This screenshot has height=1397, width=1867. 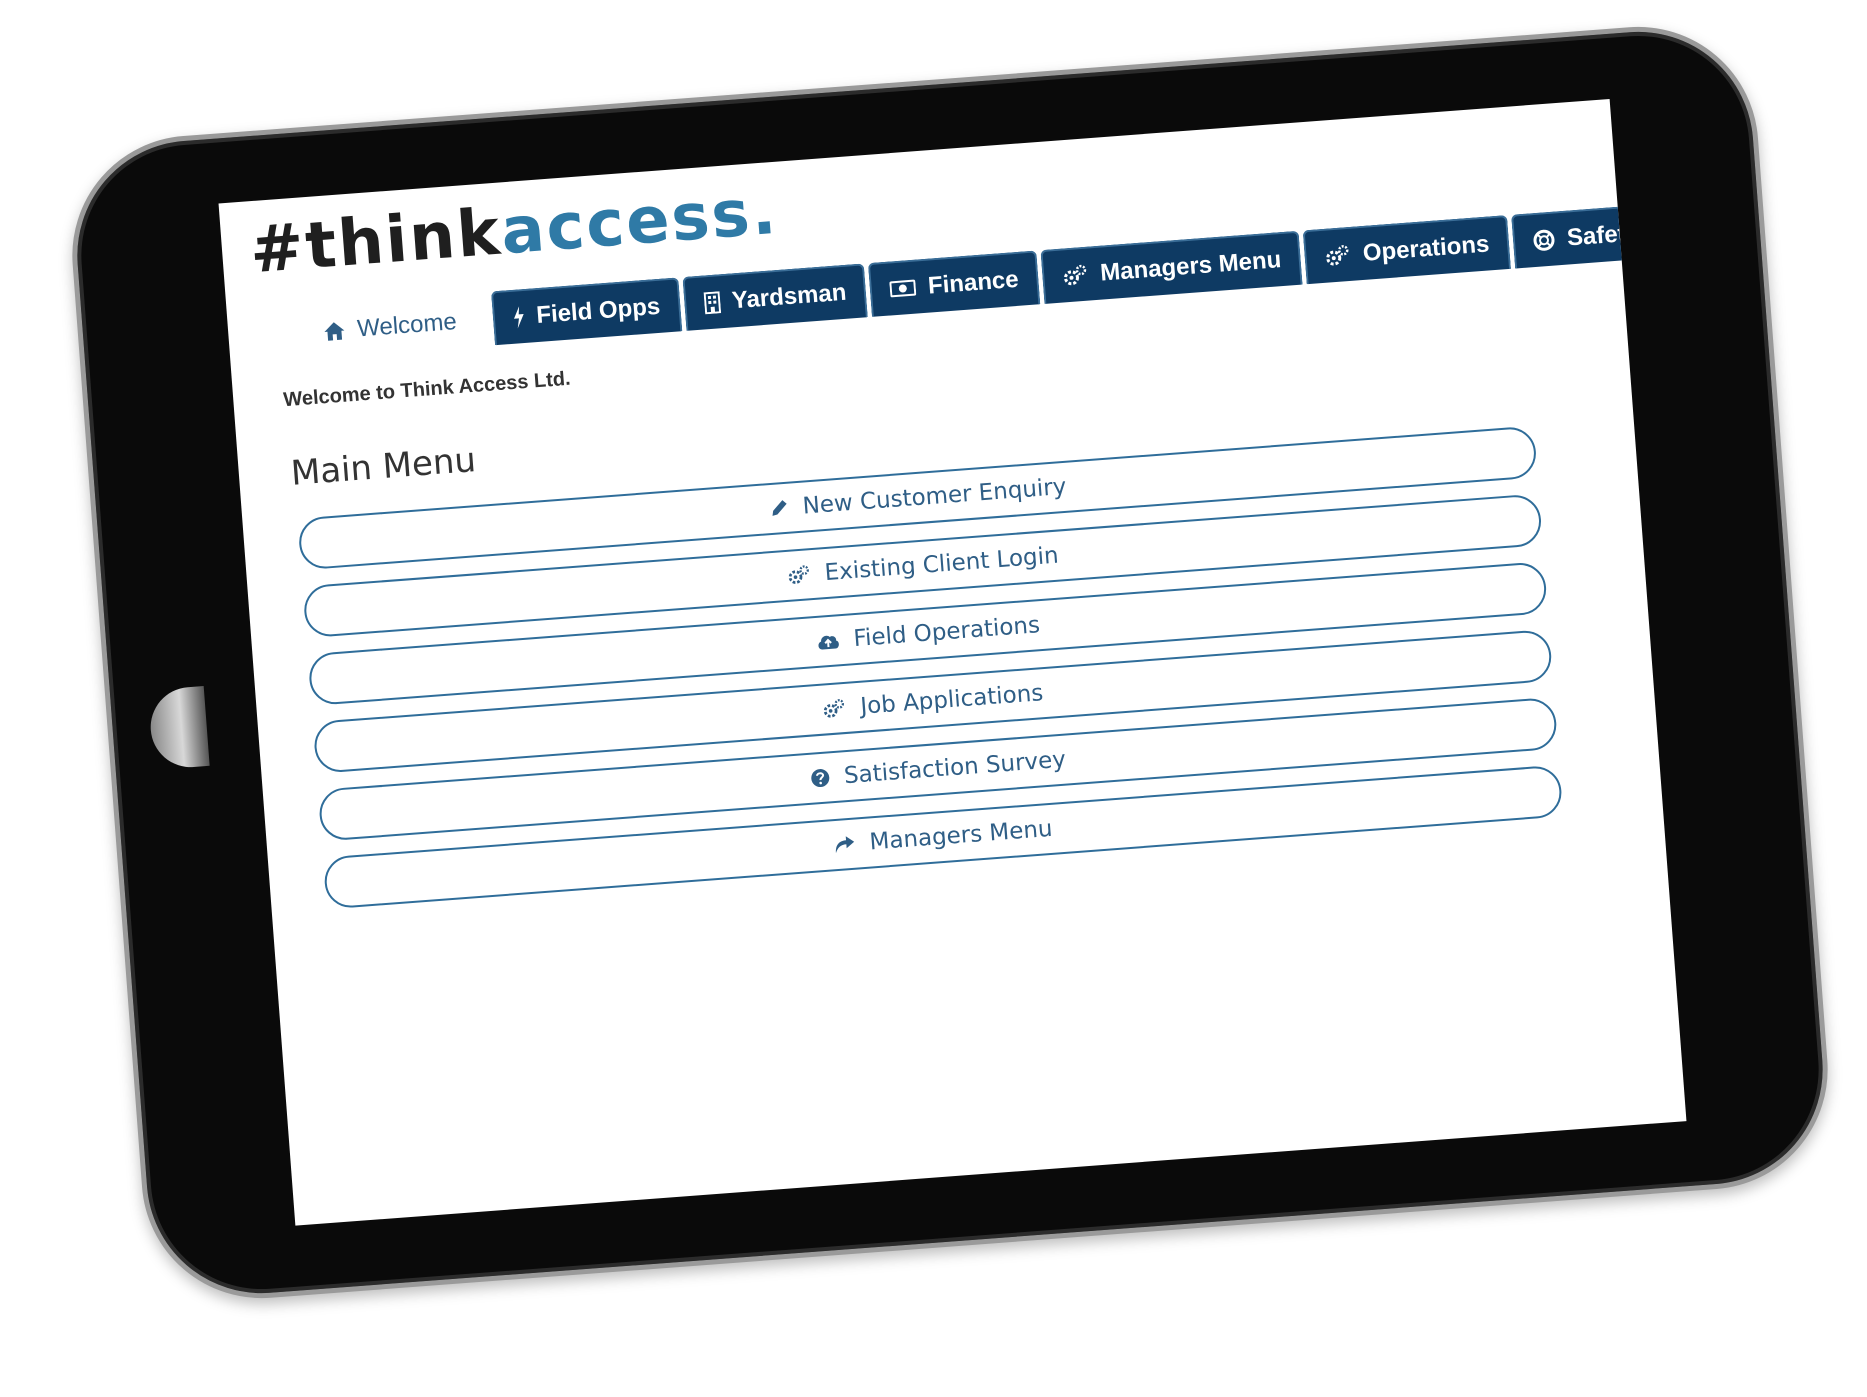 I want to click on job-applications-label: Job Applications, so click(x=952, y=700).